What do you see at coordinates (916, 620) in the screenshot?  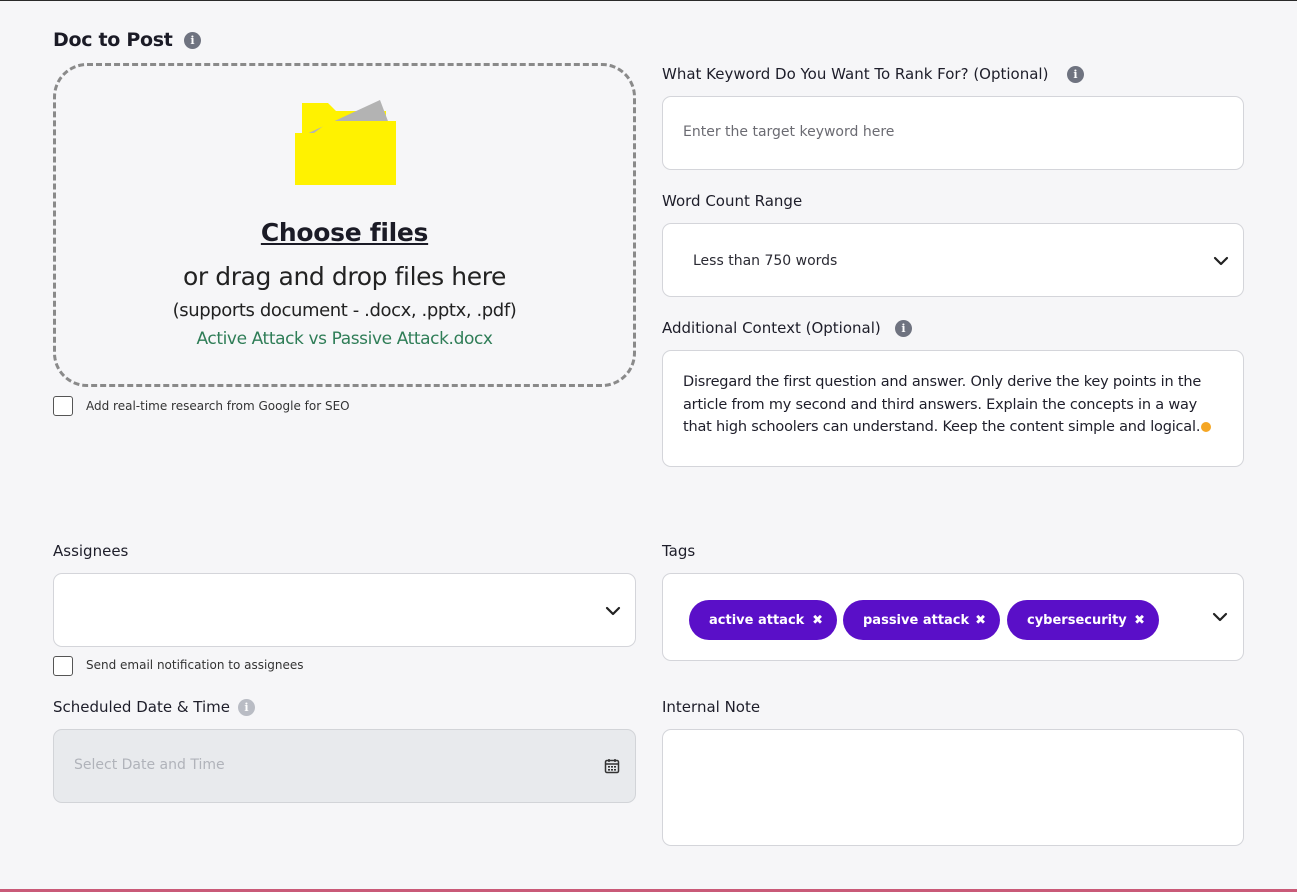 I see `tag-label: passive attack` at bounding box center [916, 620].